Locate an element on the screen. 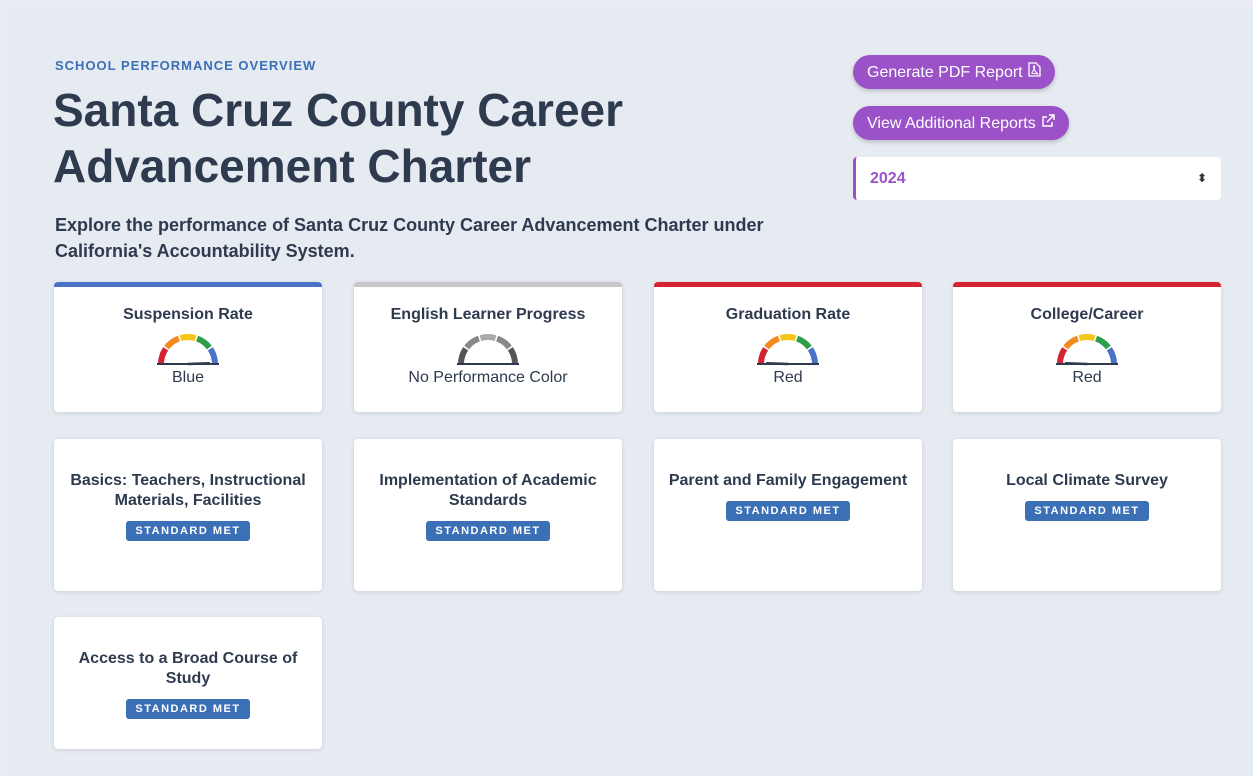 The height and width of the screenshot is (776, 1253). indicator-title: Graduation Rate is located at coordinates (788, 314).